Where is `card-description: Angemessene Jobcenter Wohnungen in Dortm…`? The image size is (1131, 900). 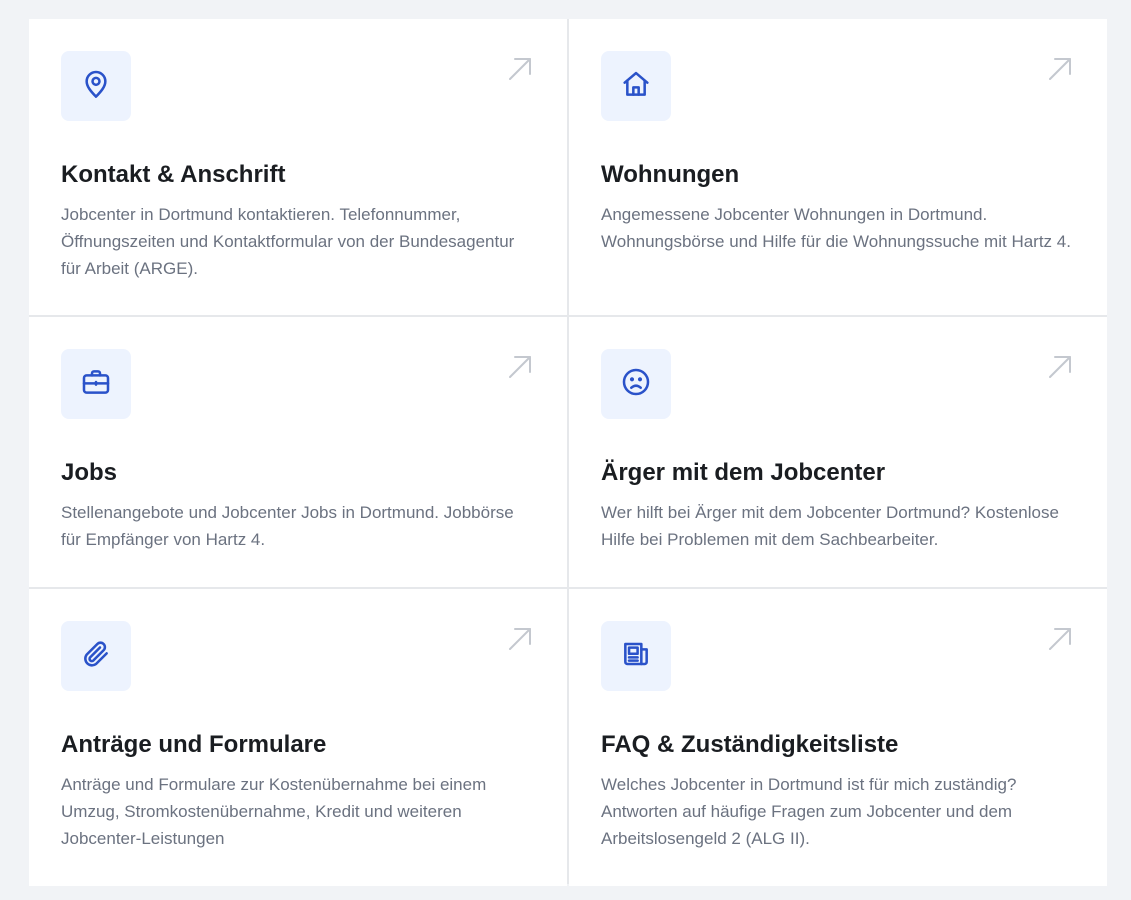 card-description: Angemessene Jobcenter Wohnungen in Dortm… is located at coordinates (836, 228).